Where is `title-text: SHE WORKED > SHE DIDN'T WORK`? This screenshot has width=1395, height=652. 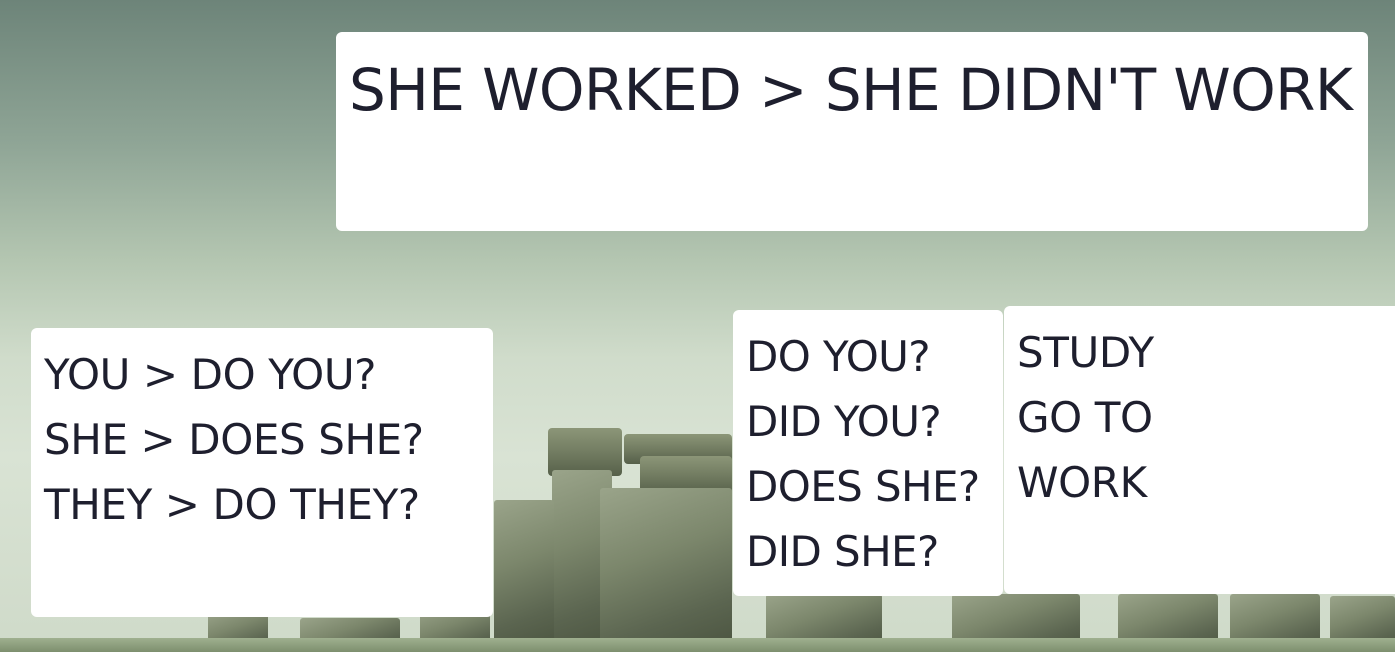
title-text: SHE WORKED > SHE DIDN'T WORK is located at coordinates (851, 90).